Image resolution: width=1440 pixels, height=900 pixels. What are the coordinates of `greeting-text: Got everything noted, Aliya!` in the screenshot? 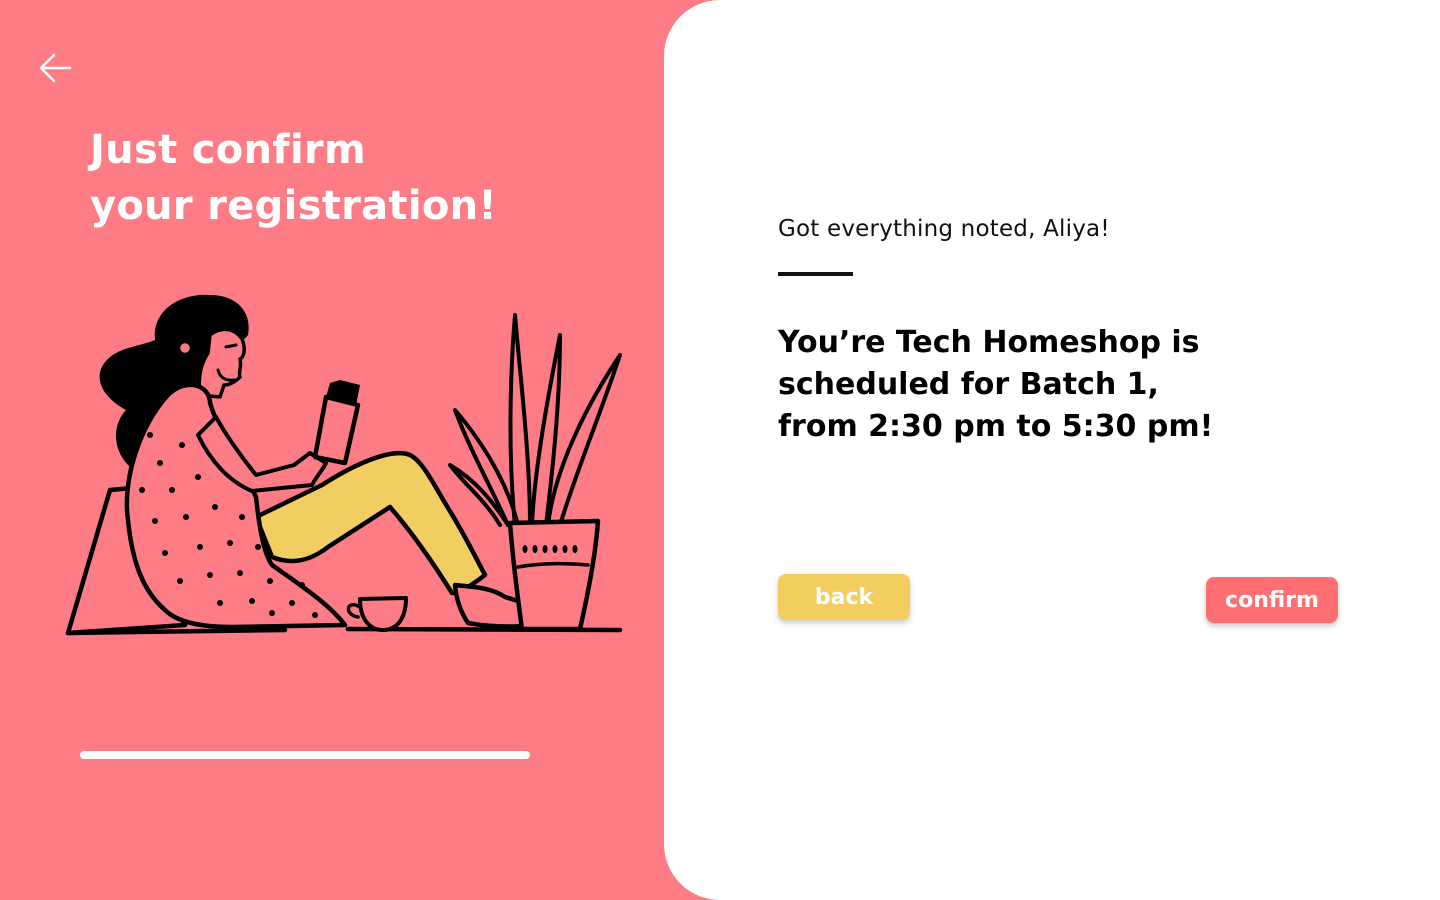 It's located at (944, 229).